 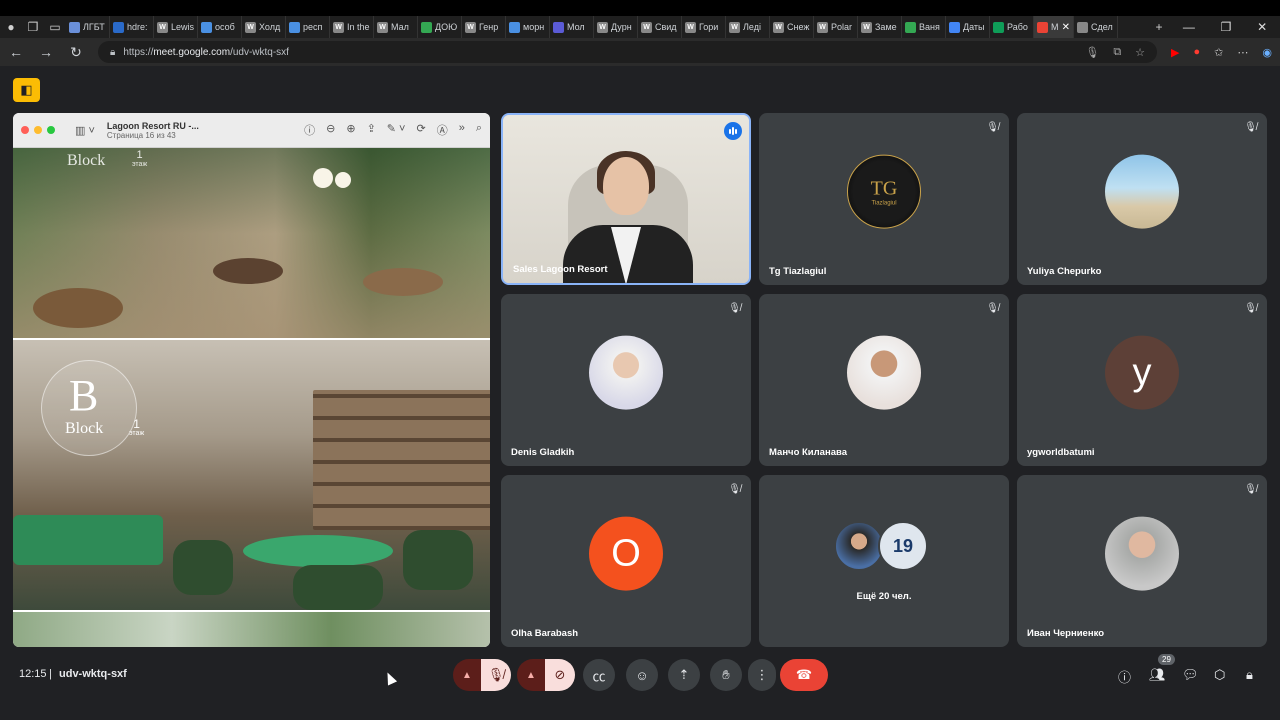 What do you see at coordinates (684, 675) in the screenshot?
I see `present-screen-button: ⇡` at bounding box center [684, 675].